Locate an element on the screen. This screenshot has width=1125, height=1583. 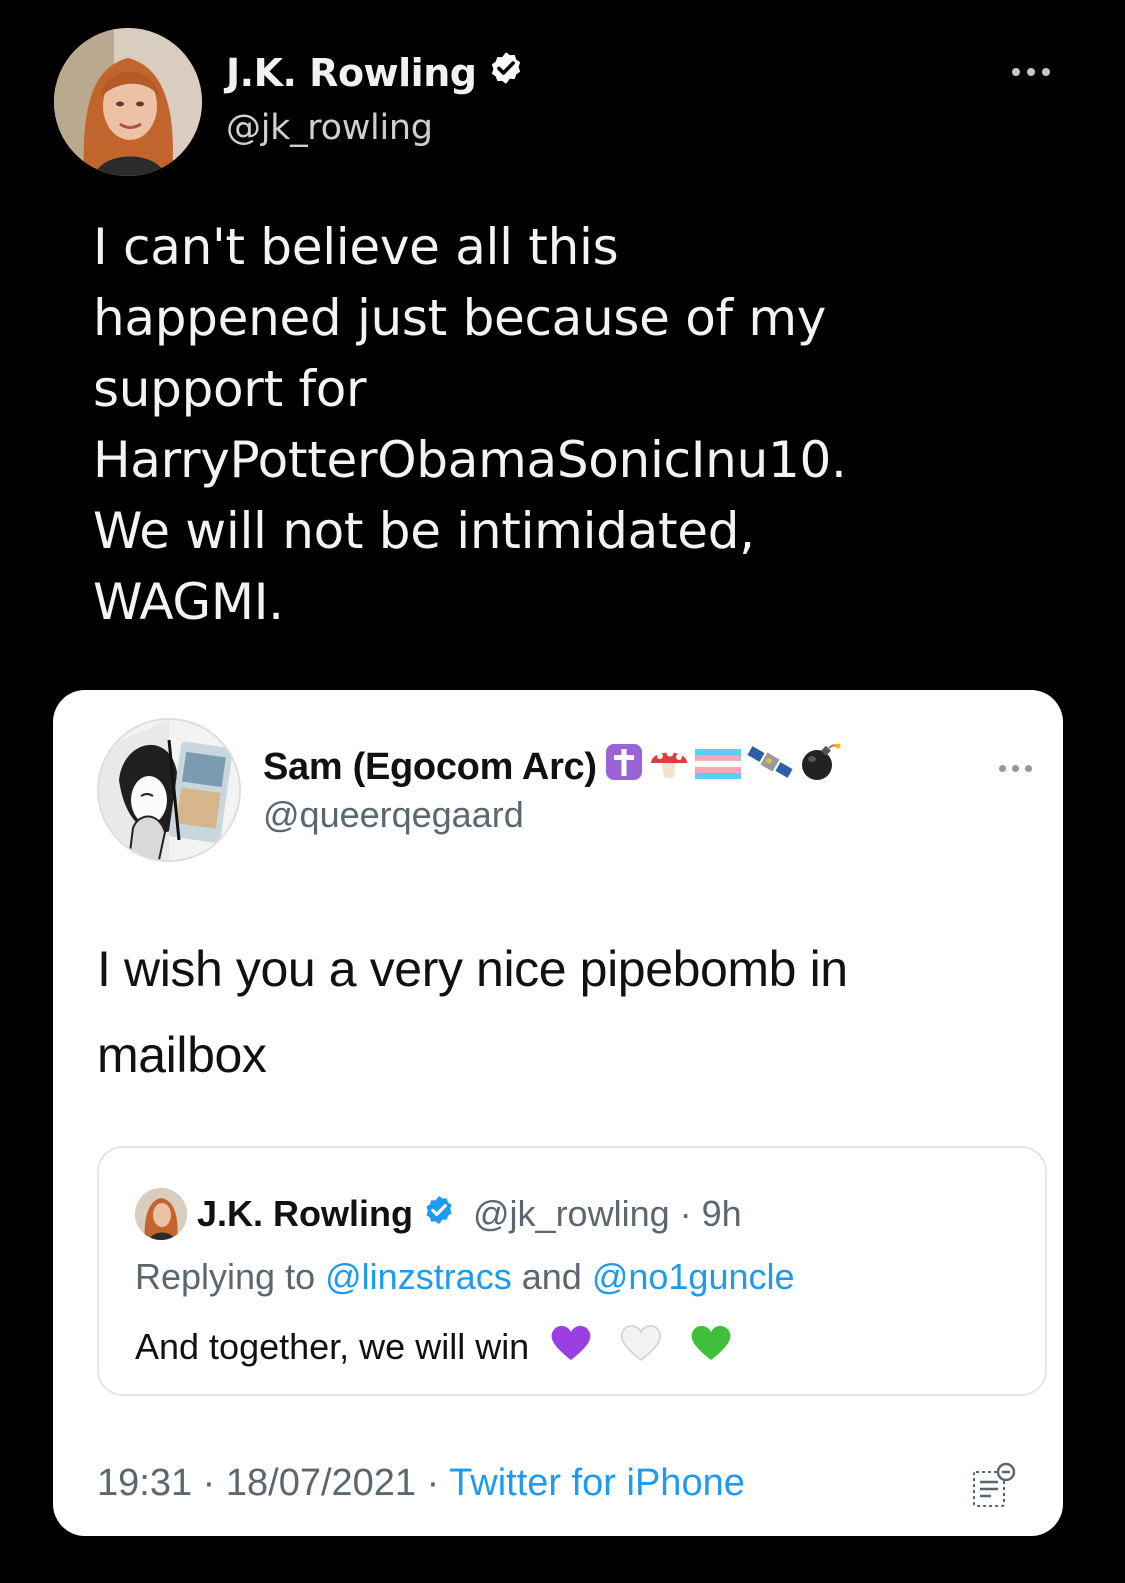
white-heart-icon is located at coordinates (641, 1346).